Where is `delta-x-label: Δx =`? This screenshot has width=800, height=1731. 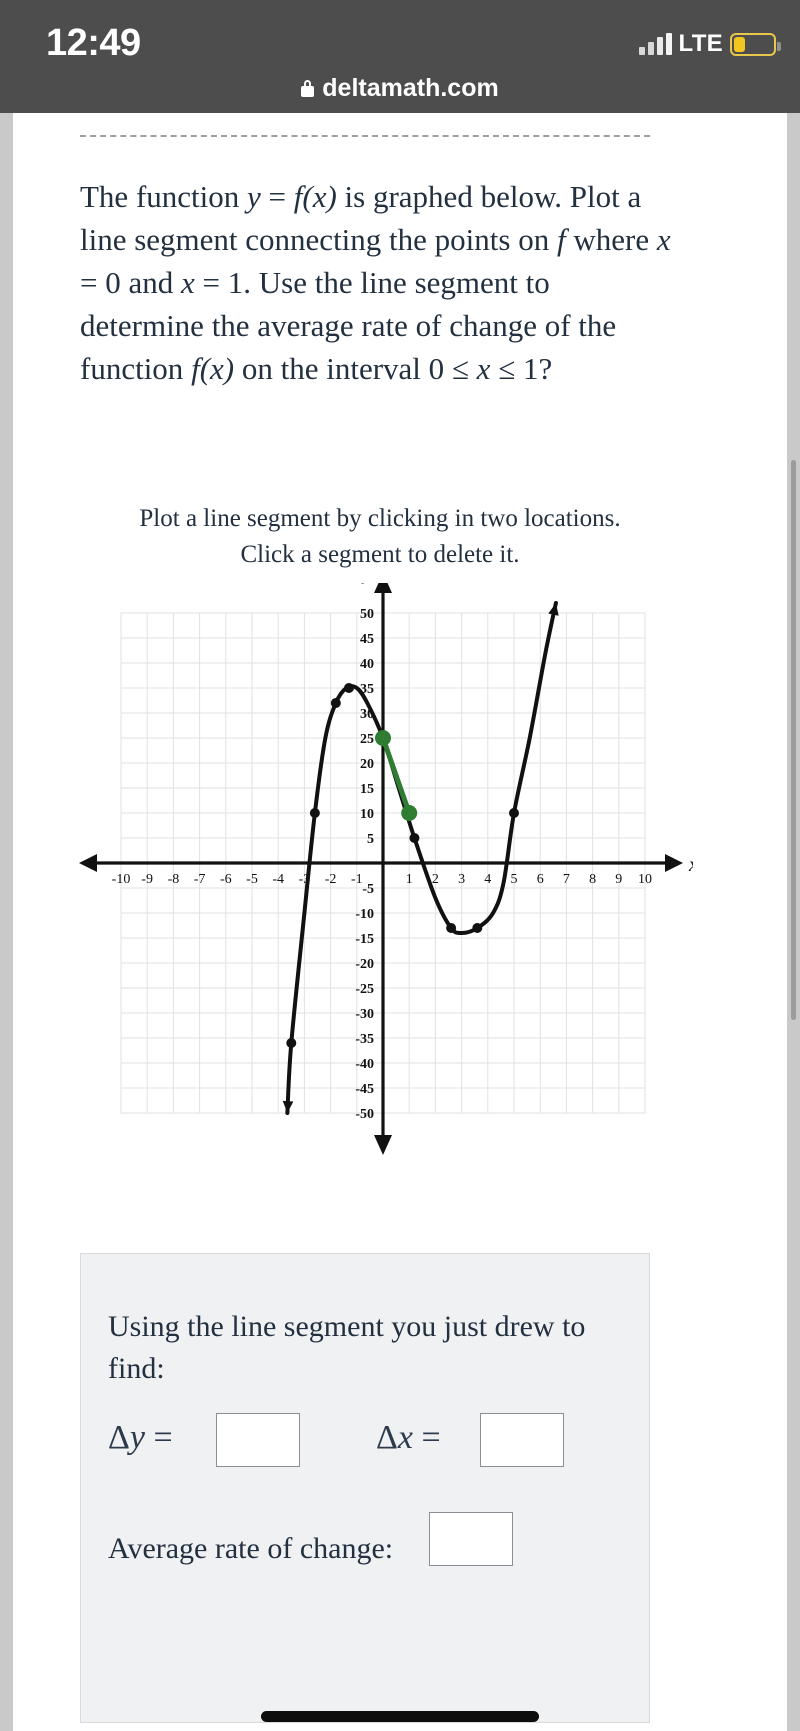
delta-x-label: Δx = is located at coordinates (408, 1437).